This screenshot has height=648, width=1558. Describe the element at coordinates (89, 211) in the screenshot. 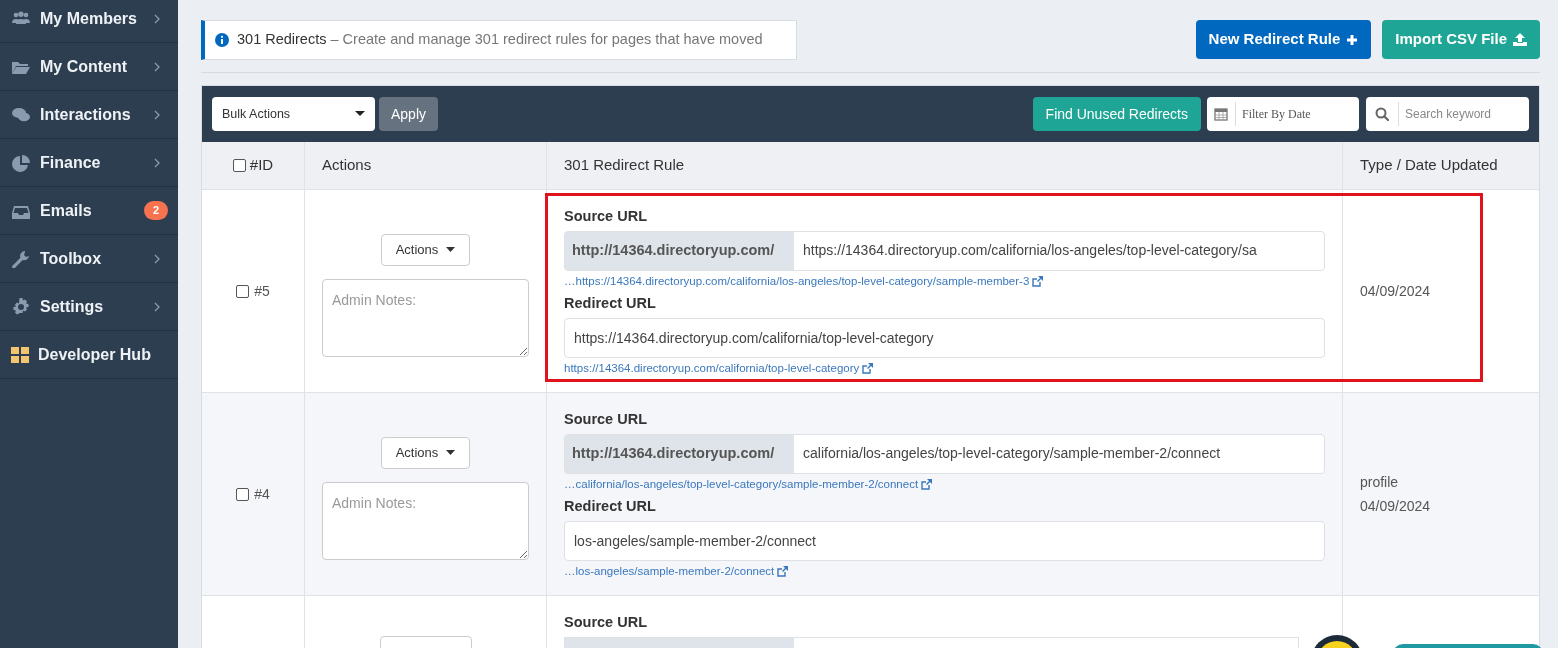

I see `sidebar-item: Emails 2` at that location.